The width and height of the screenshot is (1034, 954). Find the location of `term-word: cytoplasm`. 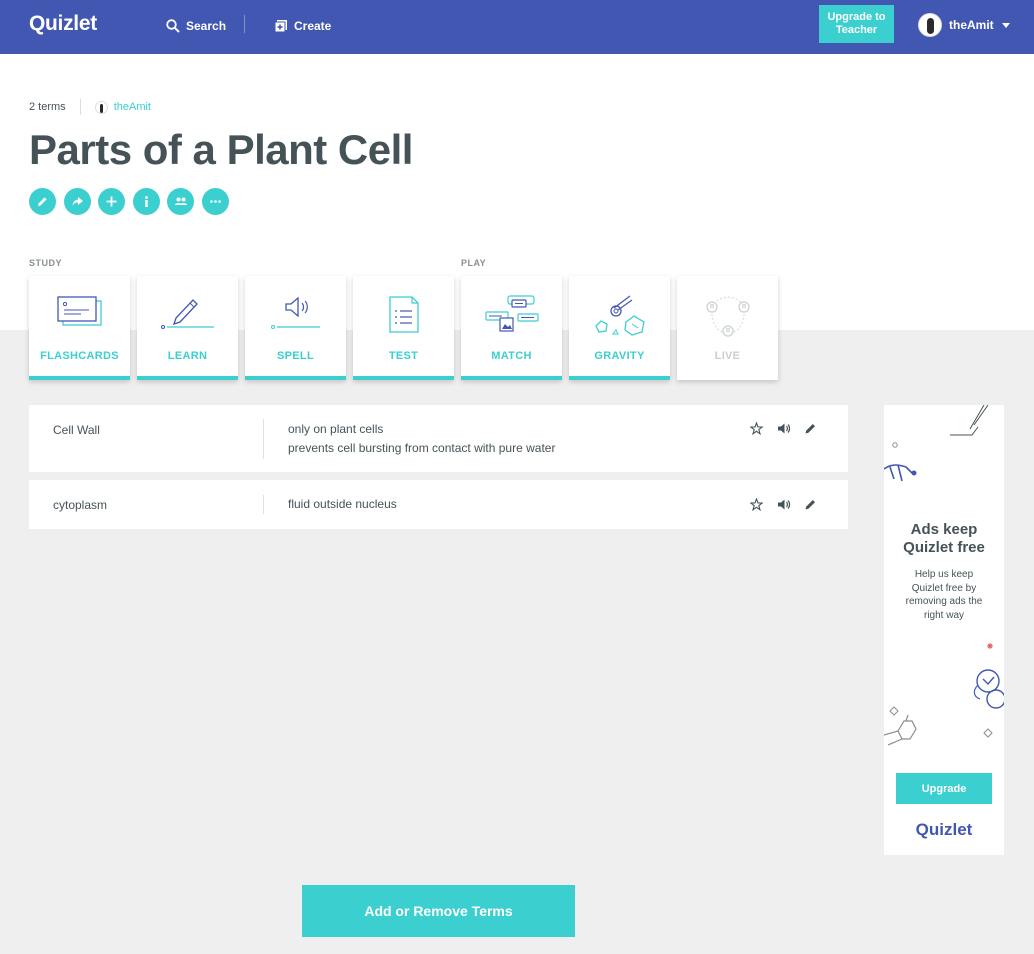

term-word: cytoplasm is located at coordinates (80, 505).